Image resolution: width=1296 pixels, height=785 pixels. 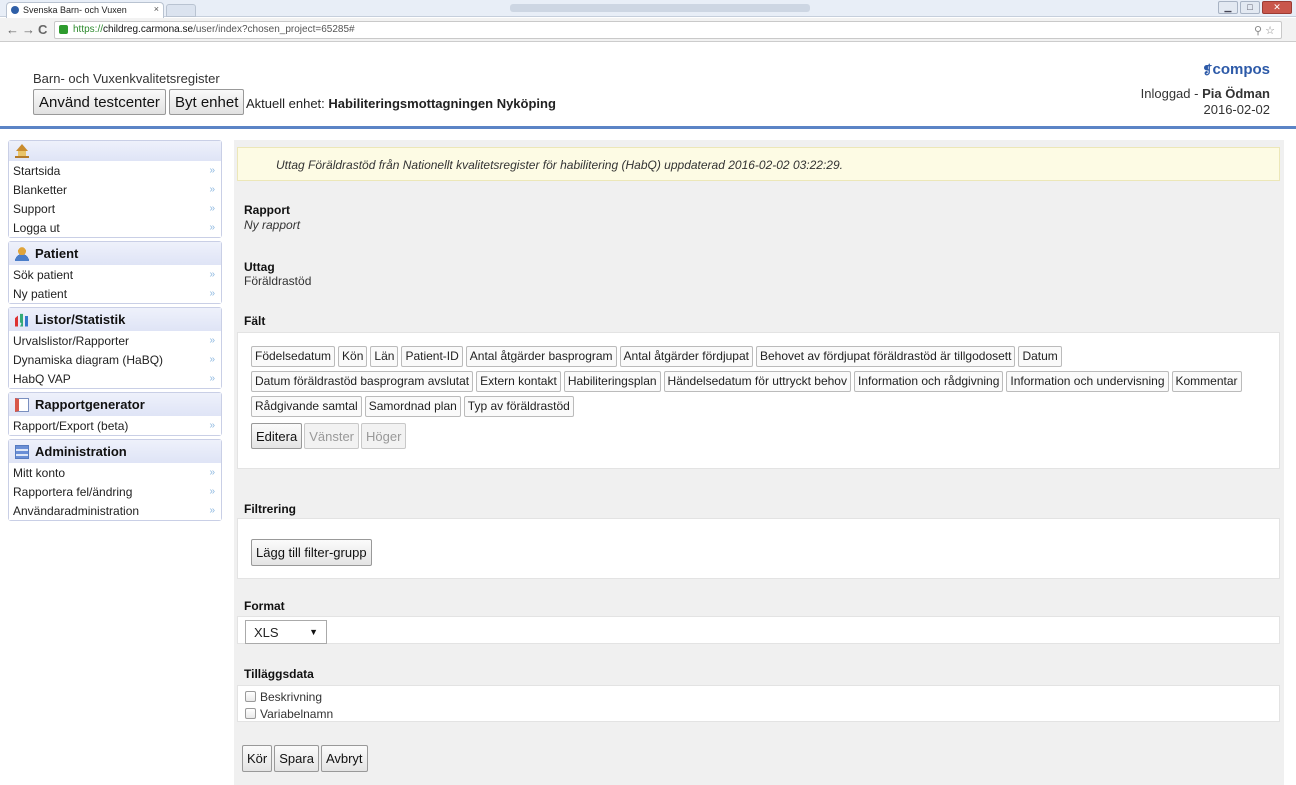 I want to click on change-unit-button: Byt enhet, so click(x=207, y=102).